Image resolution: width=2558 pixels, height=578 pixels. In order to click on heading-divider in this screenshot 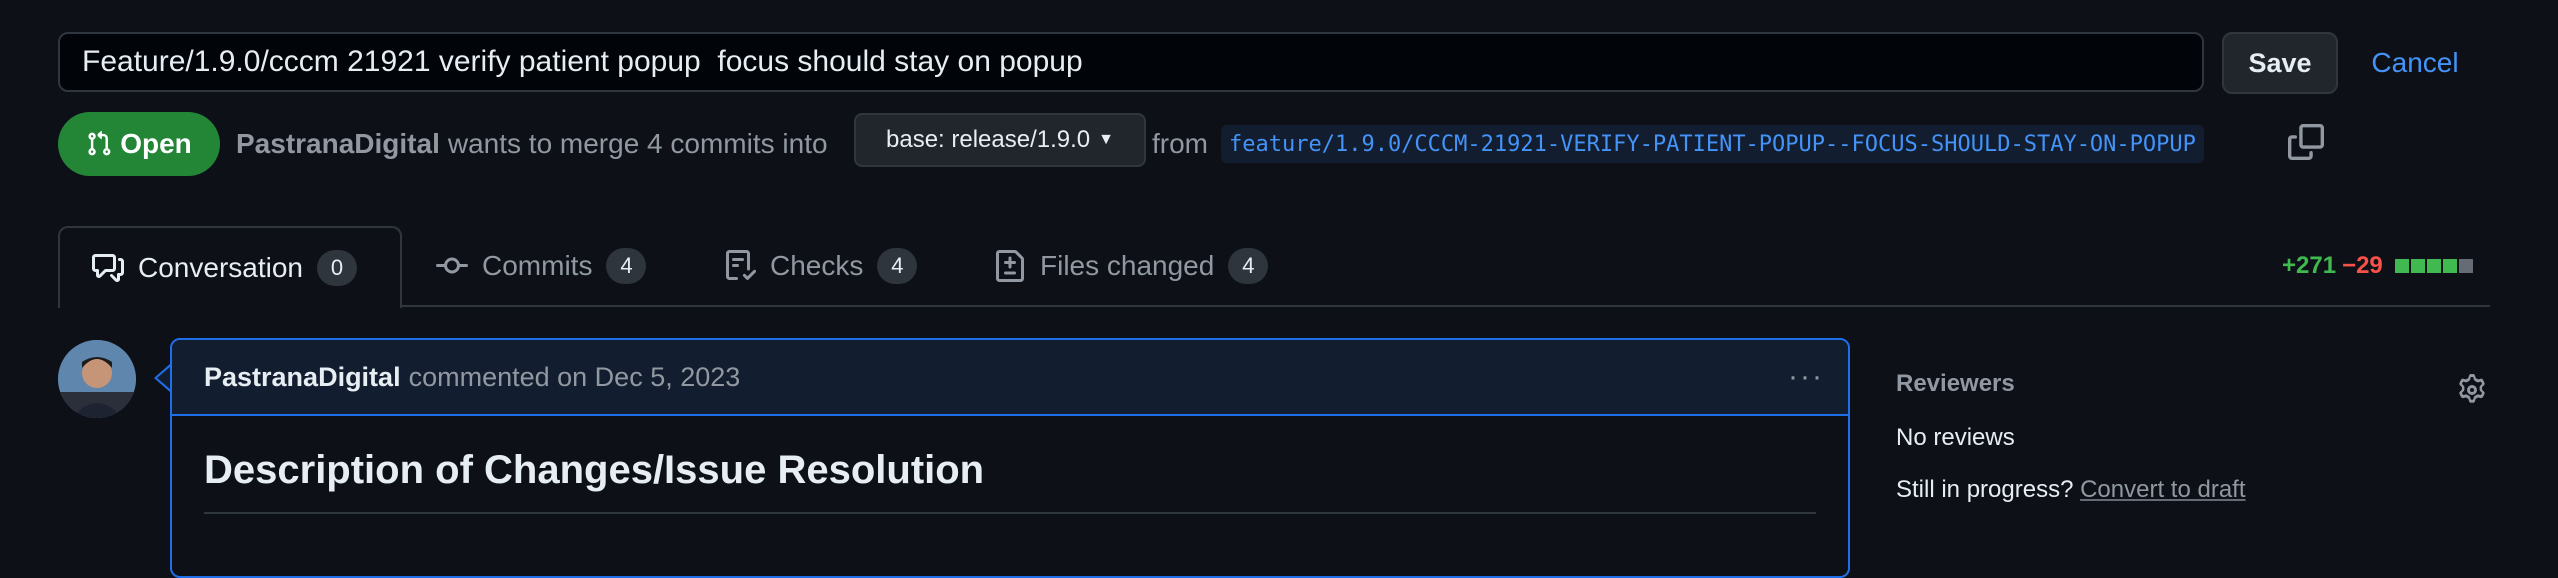, I will do `click(1010, 513)`.